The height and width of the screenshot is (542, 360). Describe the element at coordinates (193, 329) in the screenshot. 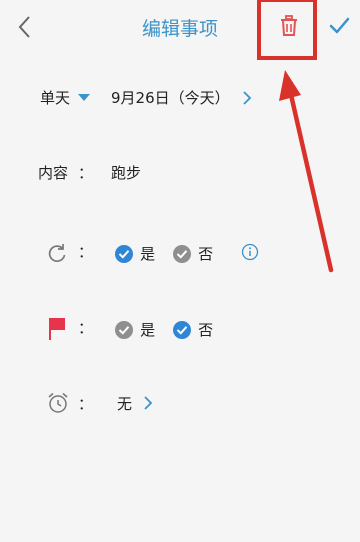

I see `flag-no-option: 否` at that location.